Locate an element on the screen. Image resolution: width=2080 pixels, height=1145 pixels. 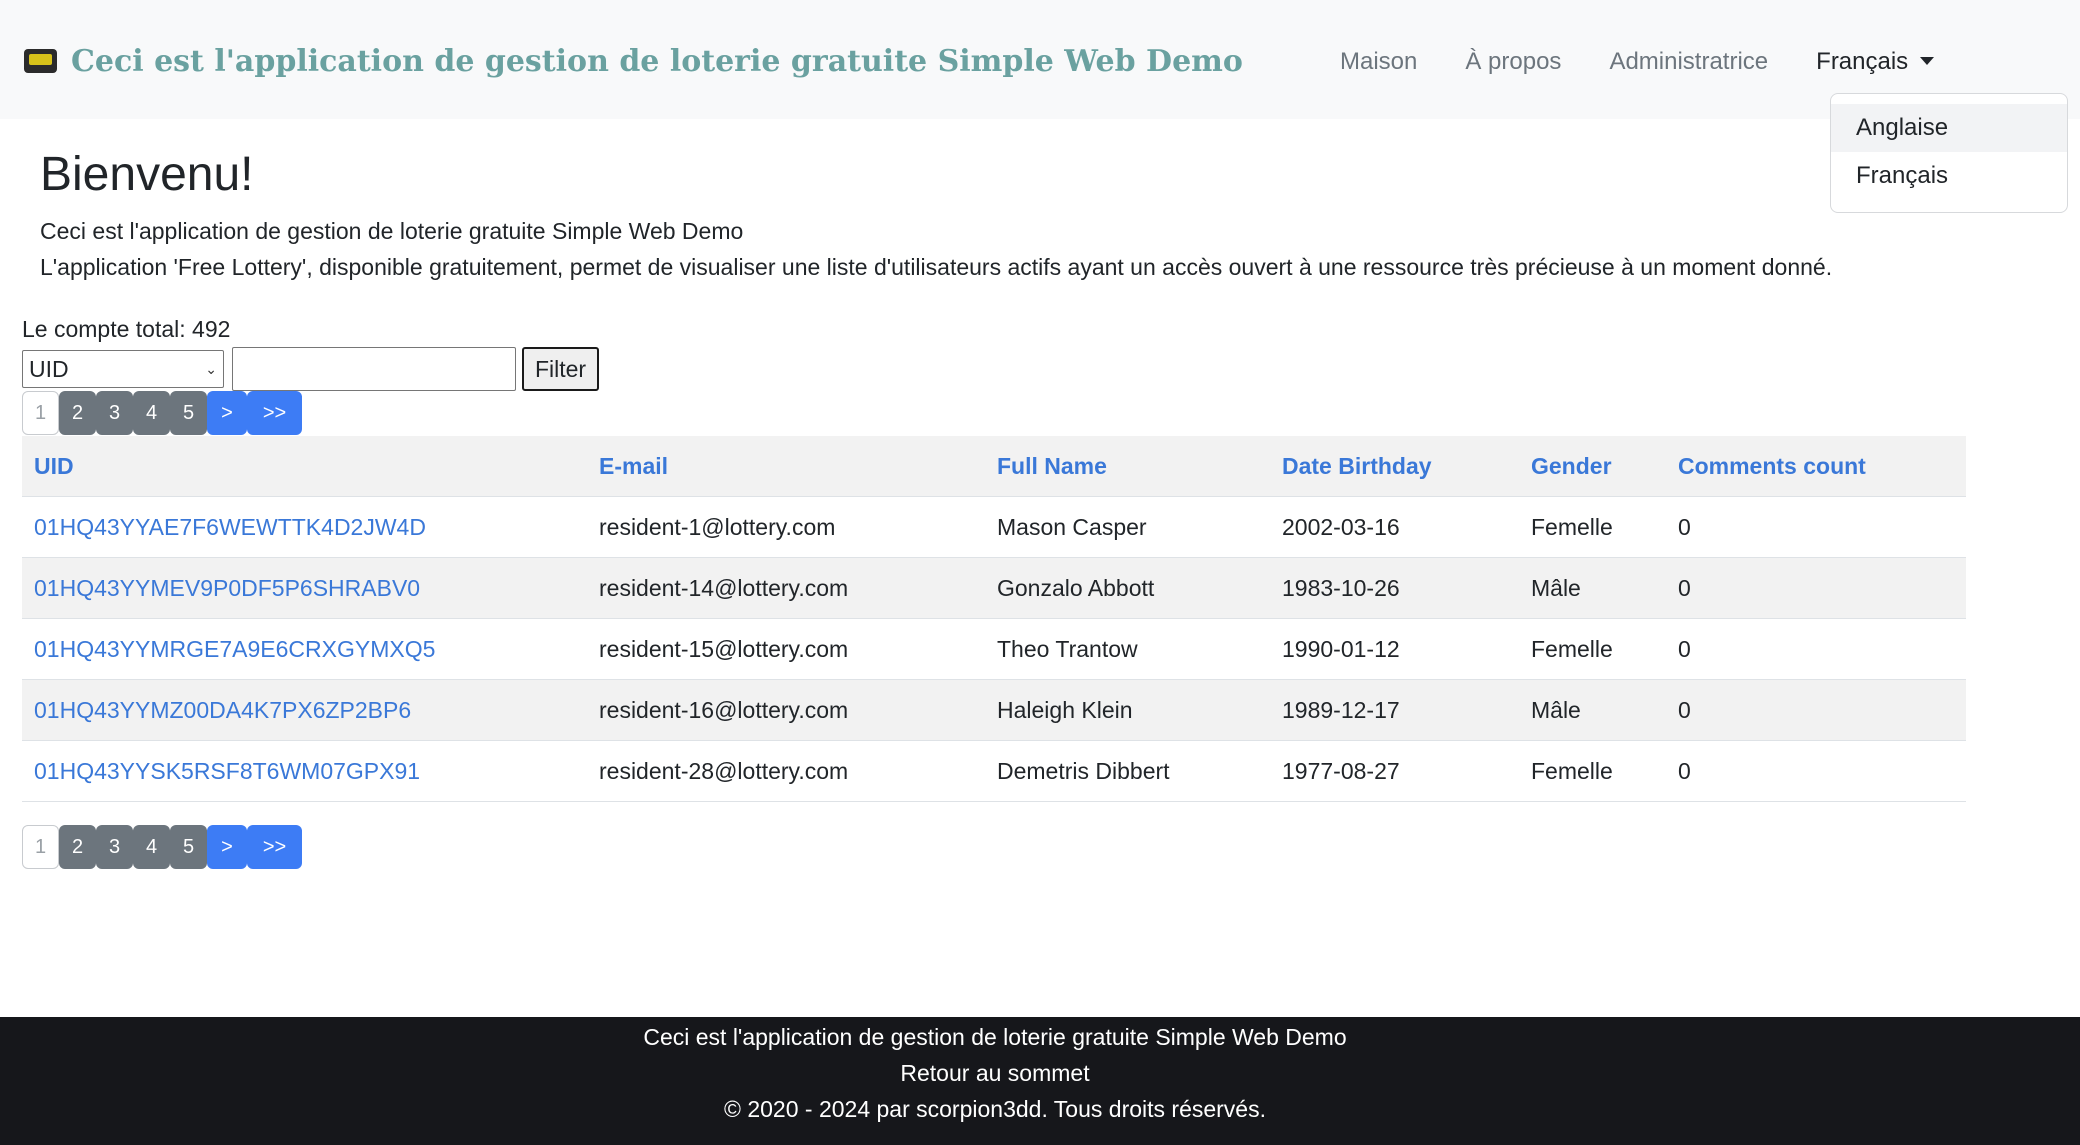
filter-input is located at coordinates (374, 369).